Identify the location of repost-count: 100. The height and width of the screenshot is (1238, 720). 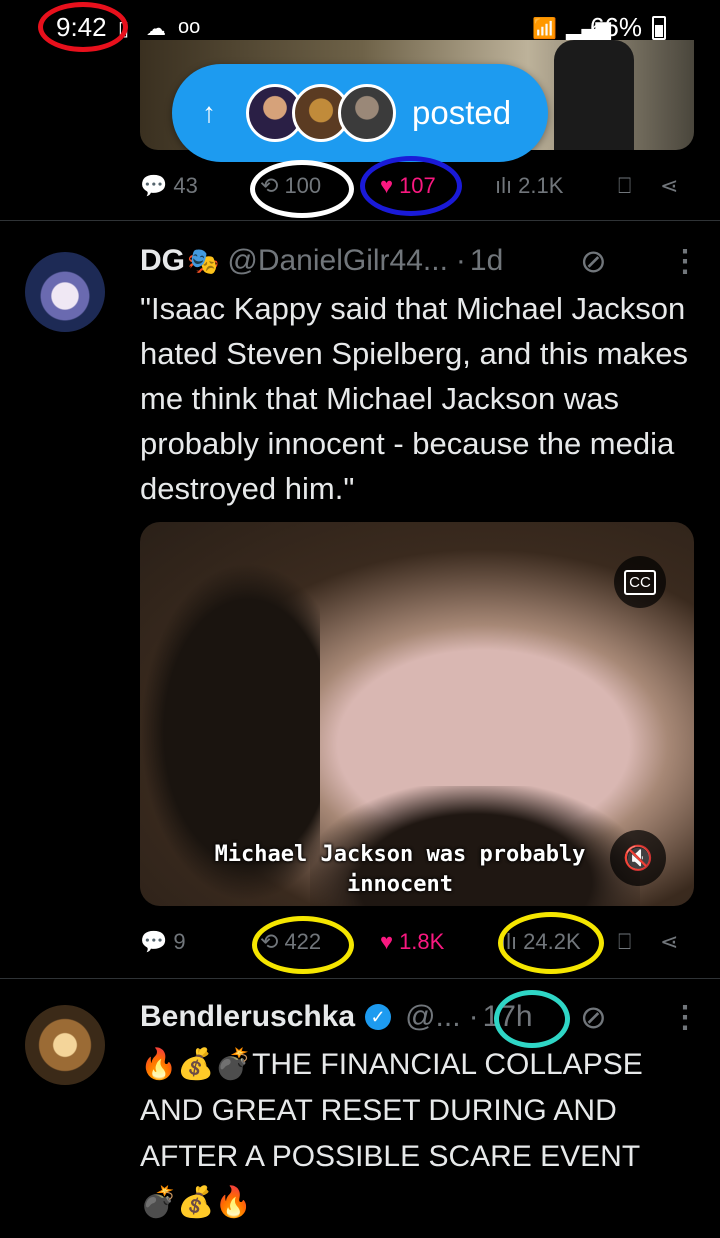
(303, 185).